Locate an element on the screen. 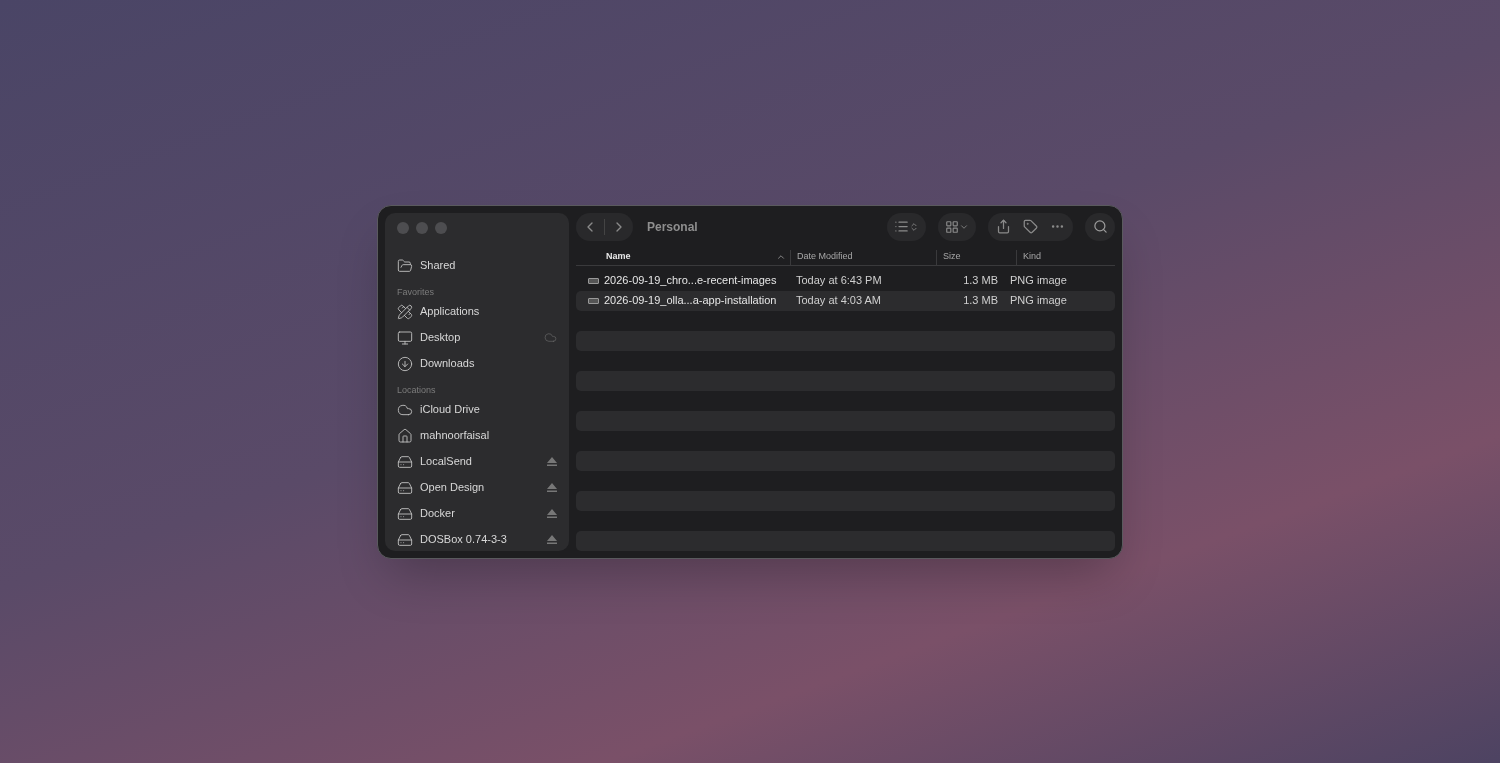  applications-icon is located at coordinates (405, 311).